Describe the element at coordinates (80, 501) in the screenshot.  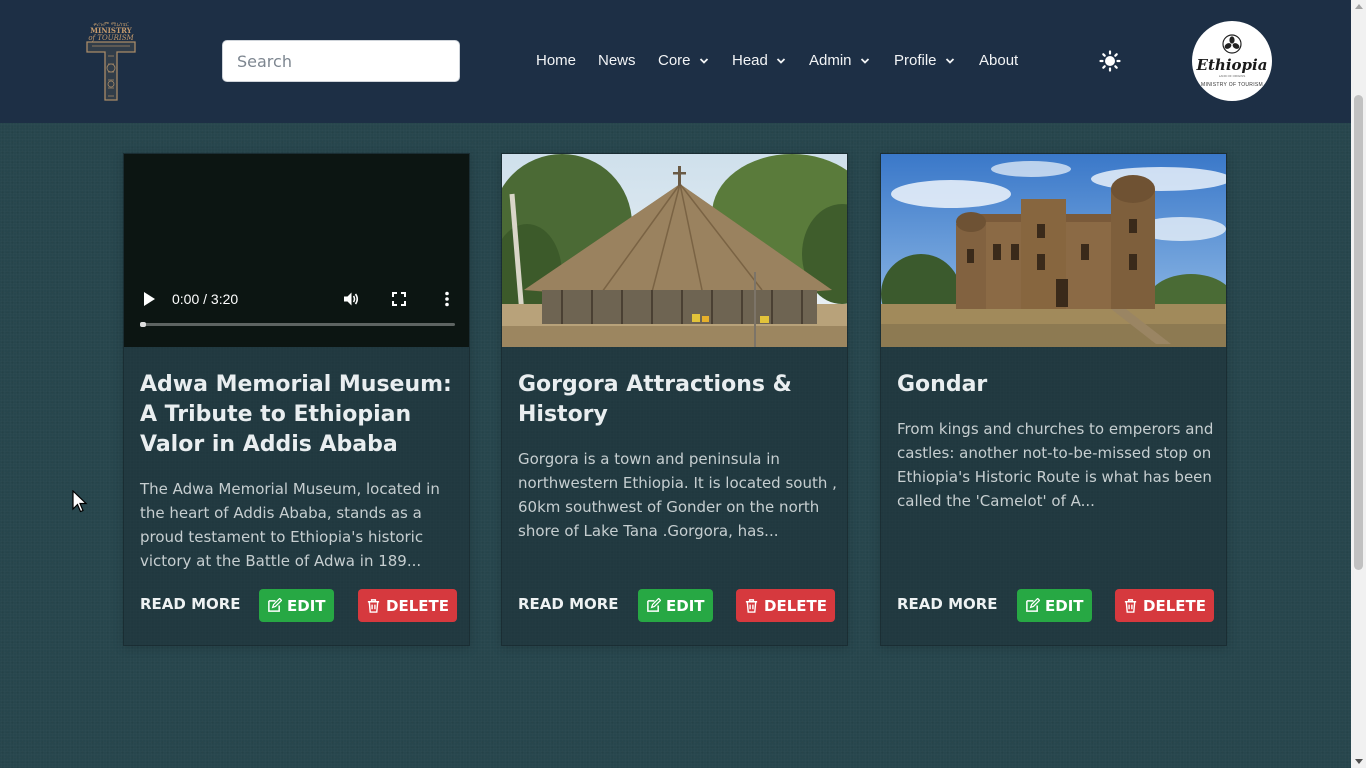
I see `mouse-cursor-icon` at that location.